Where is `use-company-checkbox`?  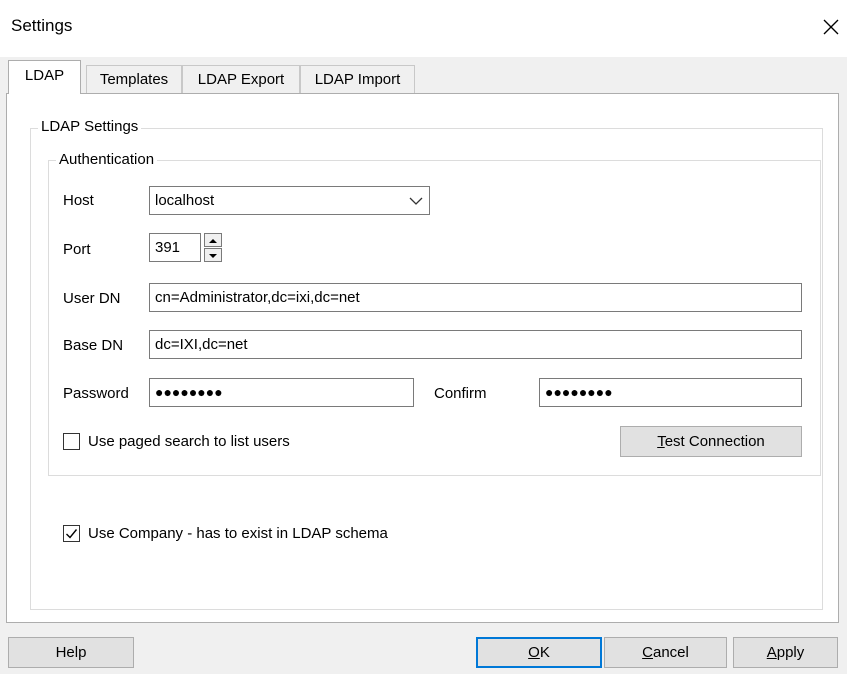
use-company-checkbox is located at coordinates (71, 533).